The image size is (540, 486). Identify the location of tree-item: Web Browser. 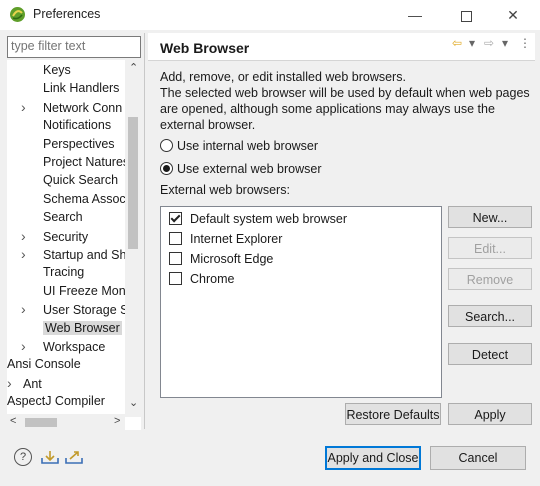
(71, 328).